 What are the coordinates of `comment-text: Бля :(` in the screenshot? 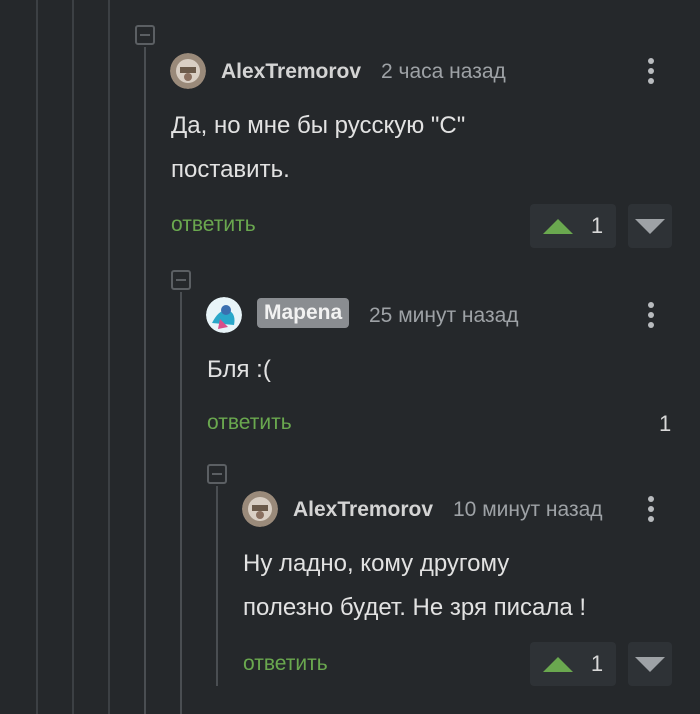 It's located at (239, 370).